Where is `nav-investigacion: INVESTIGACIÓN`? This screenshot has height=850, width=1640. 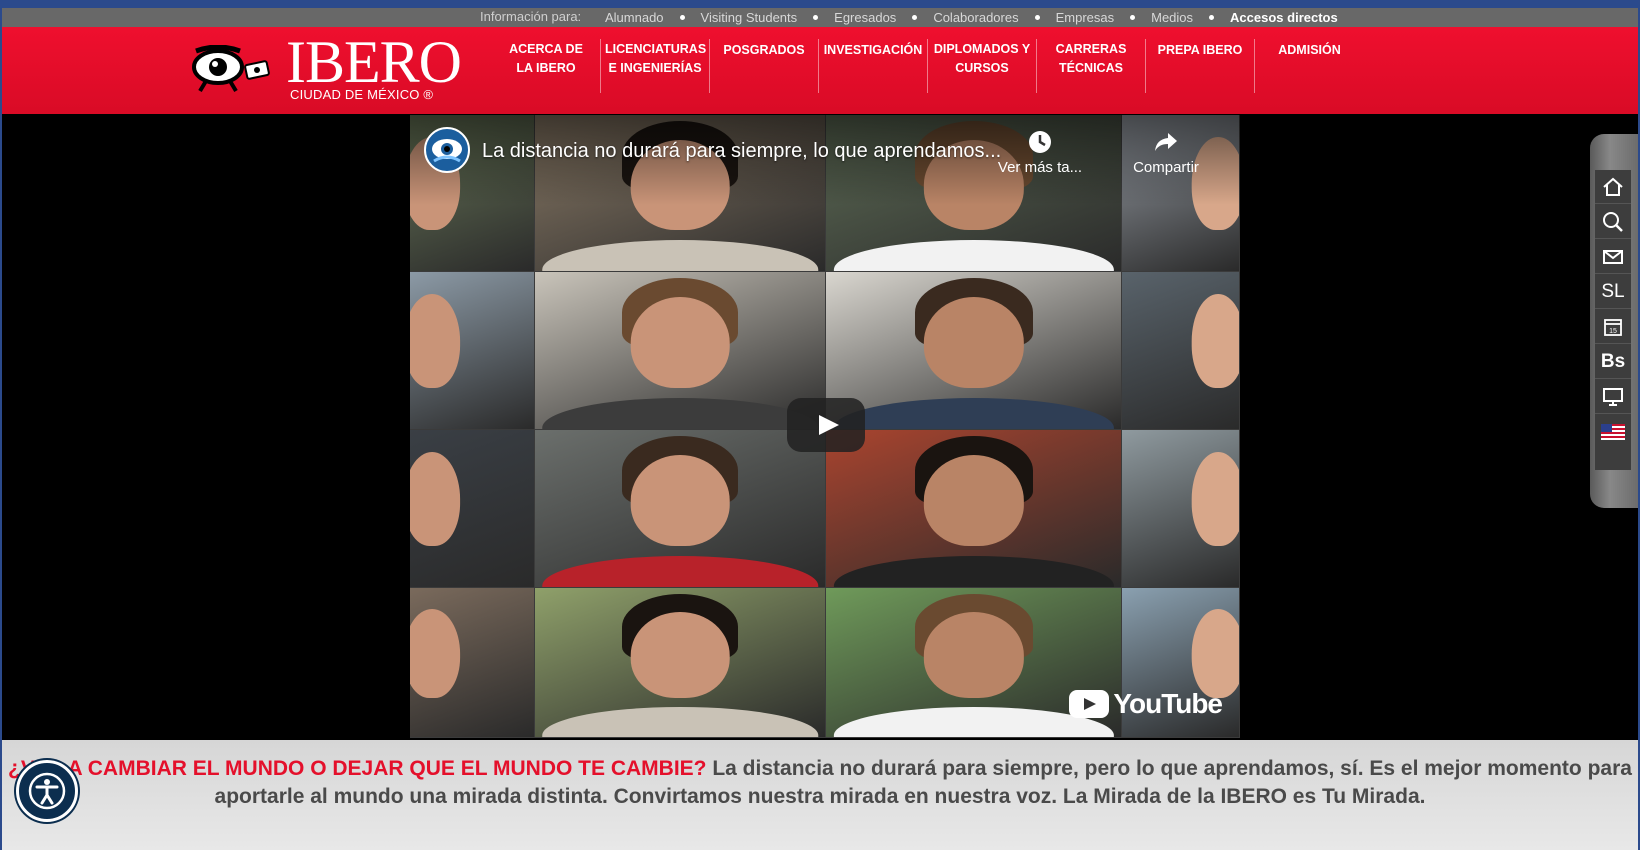
nav-investigacion: INVESTIGACIÓN is located at coordinates (873, 66).